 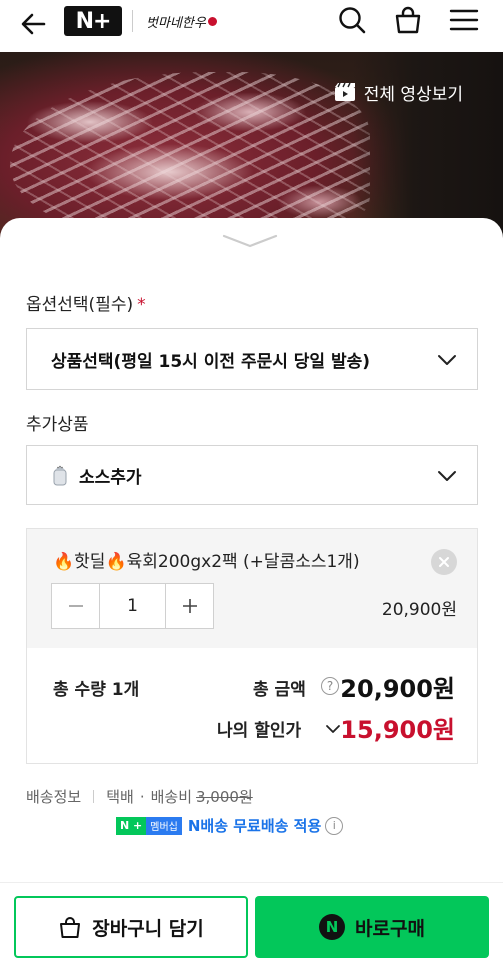 What do you see at coordinates (397, 689) in the screenshot?
I see `total-amount: 20,900원` at bounding box center [397, 689].